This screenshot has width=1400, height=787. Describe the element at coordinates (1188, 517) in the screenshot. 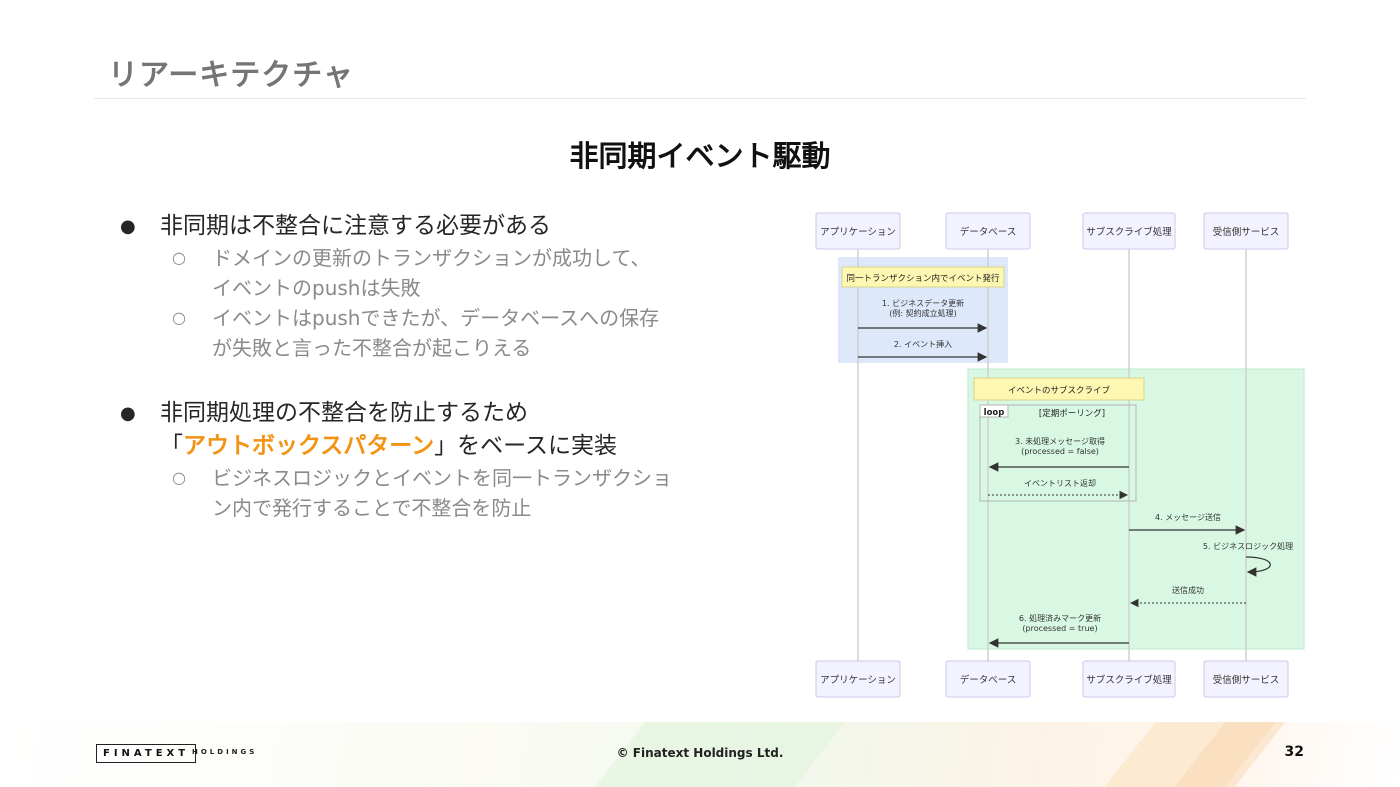

I see `msg-4-label: 4. メッセージ送信` at that location.